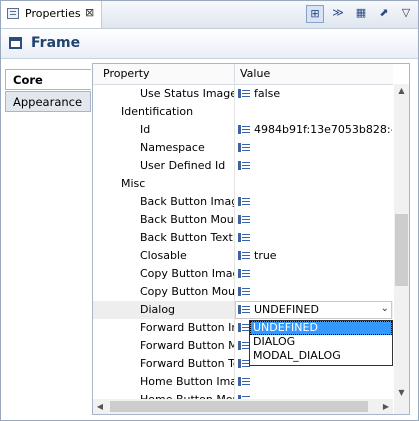 Image resolution: width=419 pixels, height=421 pixels. I want to click on table-row: Back Button Text, so click(243, 238).